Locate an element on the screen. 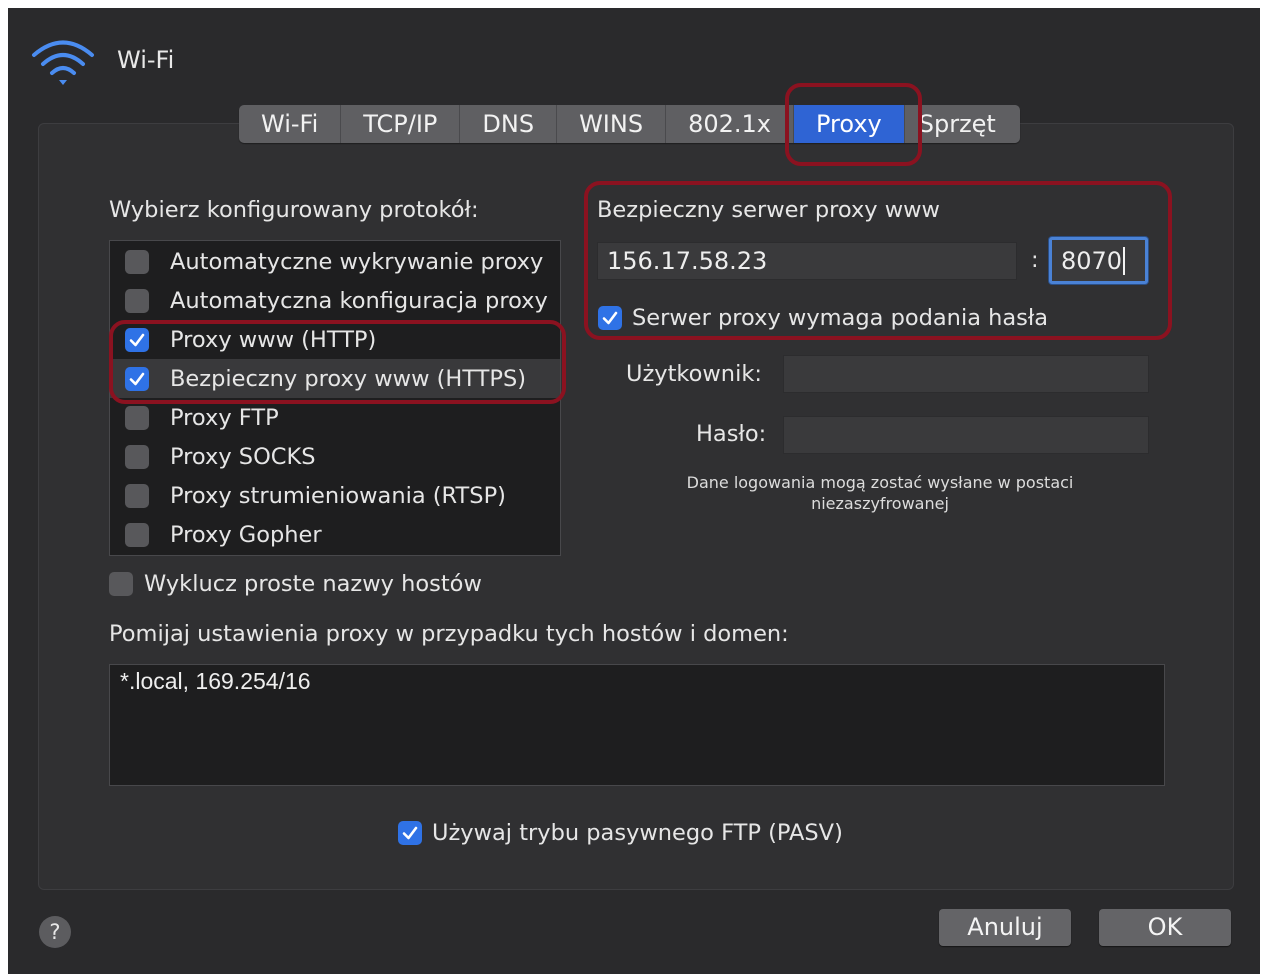  requires-password-label: Serwer proxy wymaga podania hasła is located at coordinates (840, 318).